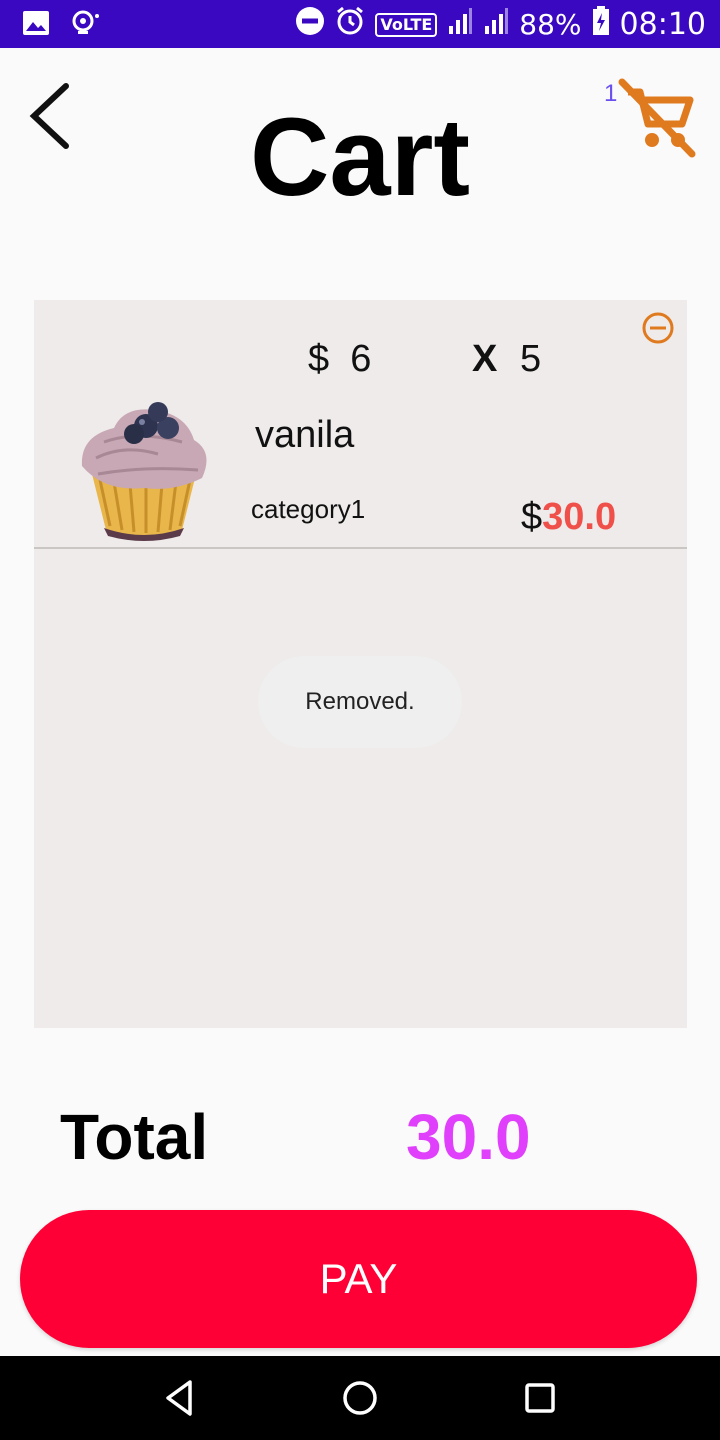 This screenshot has width=720, height=1440. I want to click on dnd-icon, so click(310, 24).